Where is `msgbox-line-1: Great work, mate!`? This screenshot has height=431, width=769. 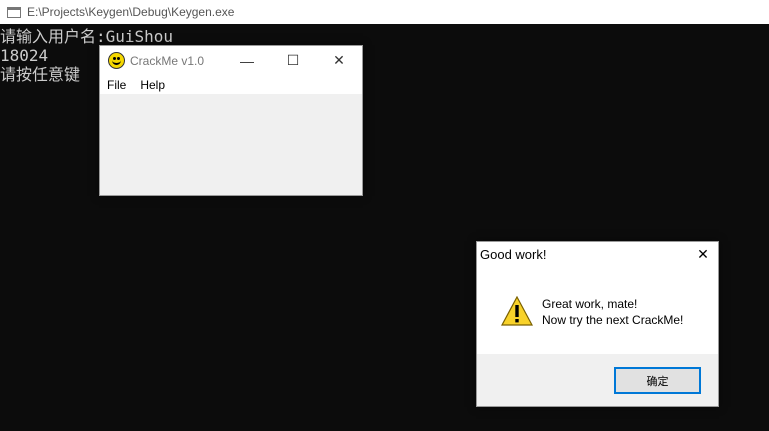
msgbox-line-1: Great work, mate! is located at coordinates (590, 304).